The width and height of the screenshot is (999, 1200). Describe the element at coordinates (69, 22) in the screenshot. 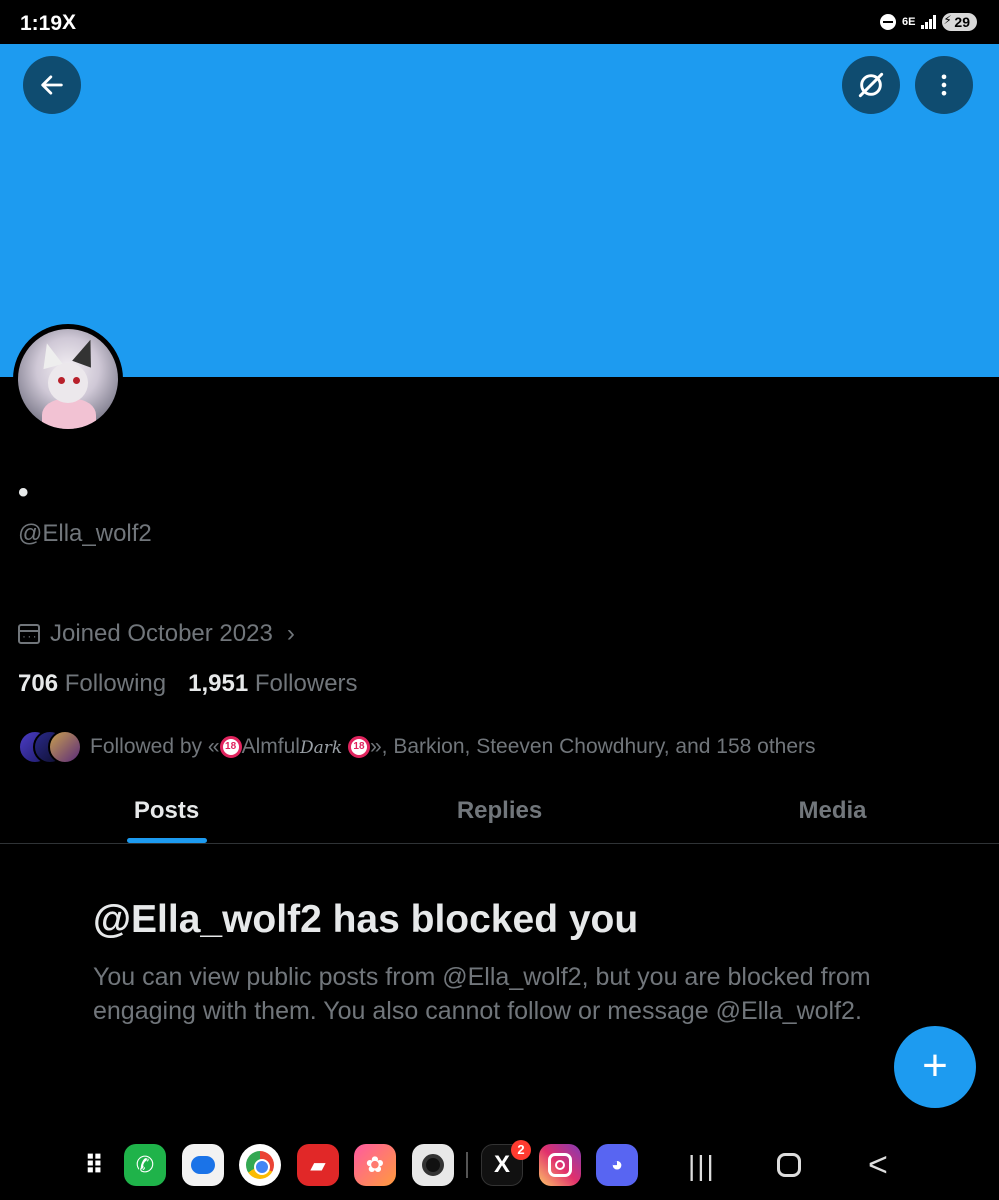

I see `x-notification-icon: X` at that location.